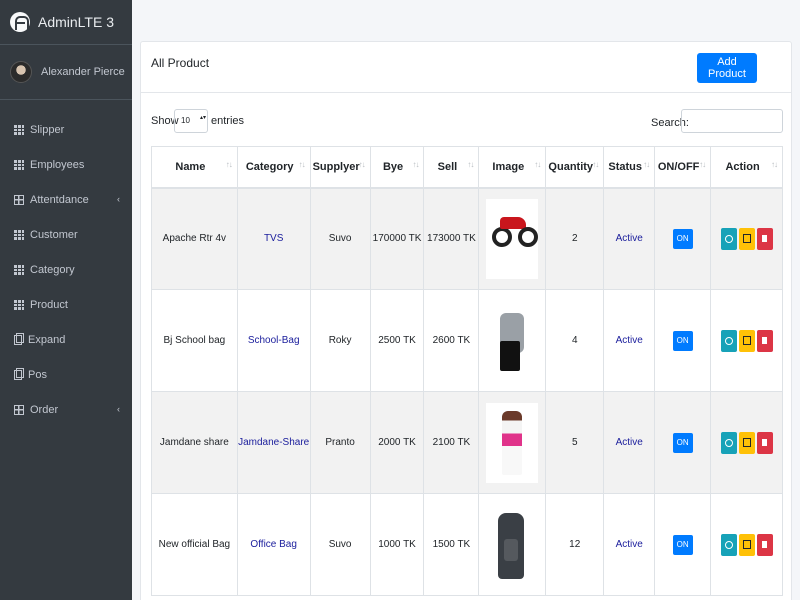 The width and height of the screenshot is (800, 600). I want to click on product-category: Office Bag, so click(273, 544).